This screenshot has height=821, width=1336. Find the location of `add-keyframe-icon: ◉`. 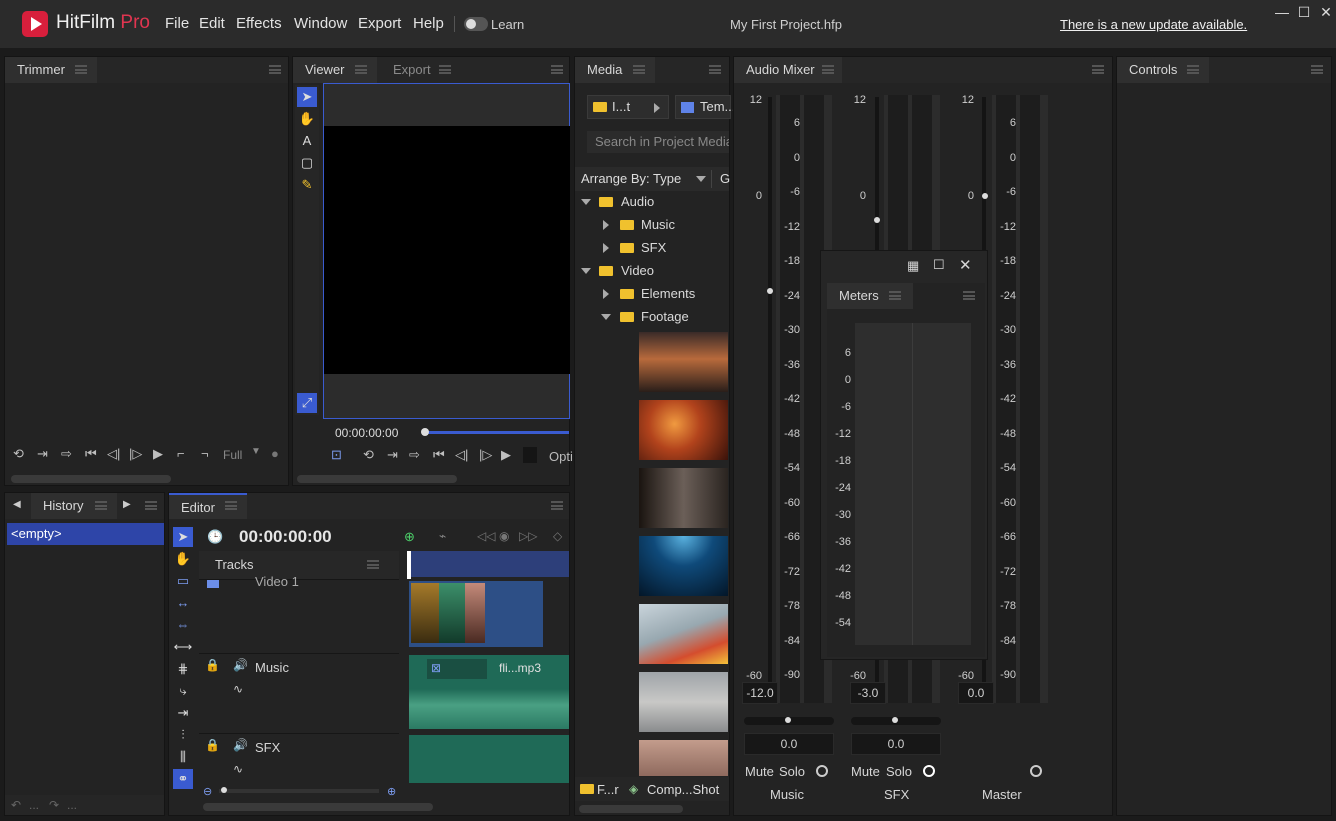

add-keyframe-icon: ◉ is located at coordinates (504, 536).